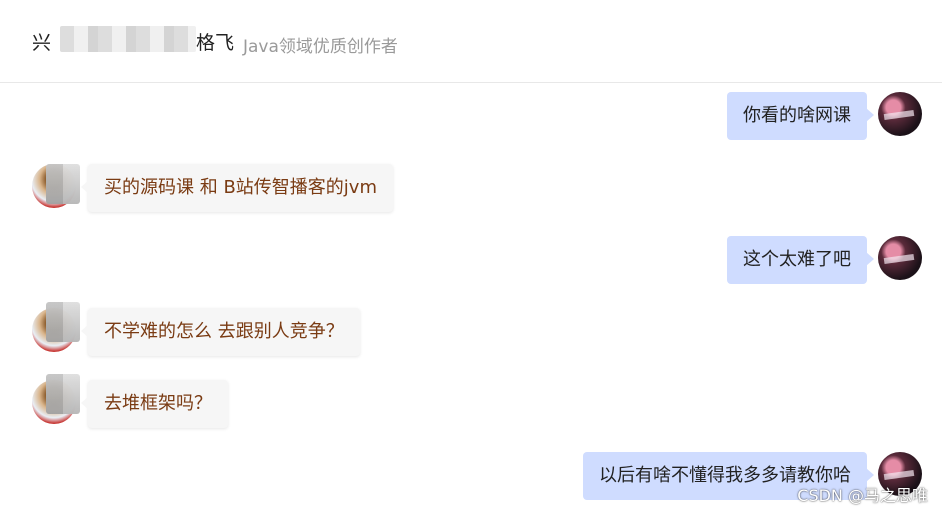 The height and width of the screenshot is (514, 942). What do you see at coordinates (42, 43) in the screenshot?
I see `contact-name-prefix: 兴` at bounding box center [42, 43].